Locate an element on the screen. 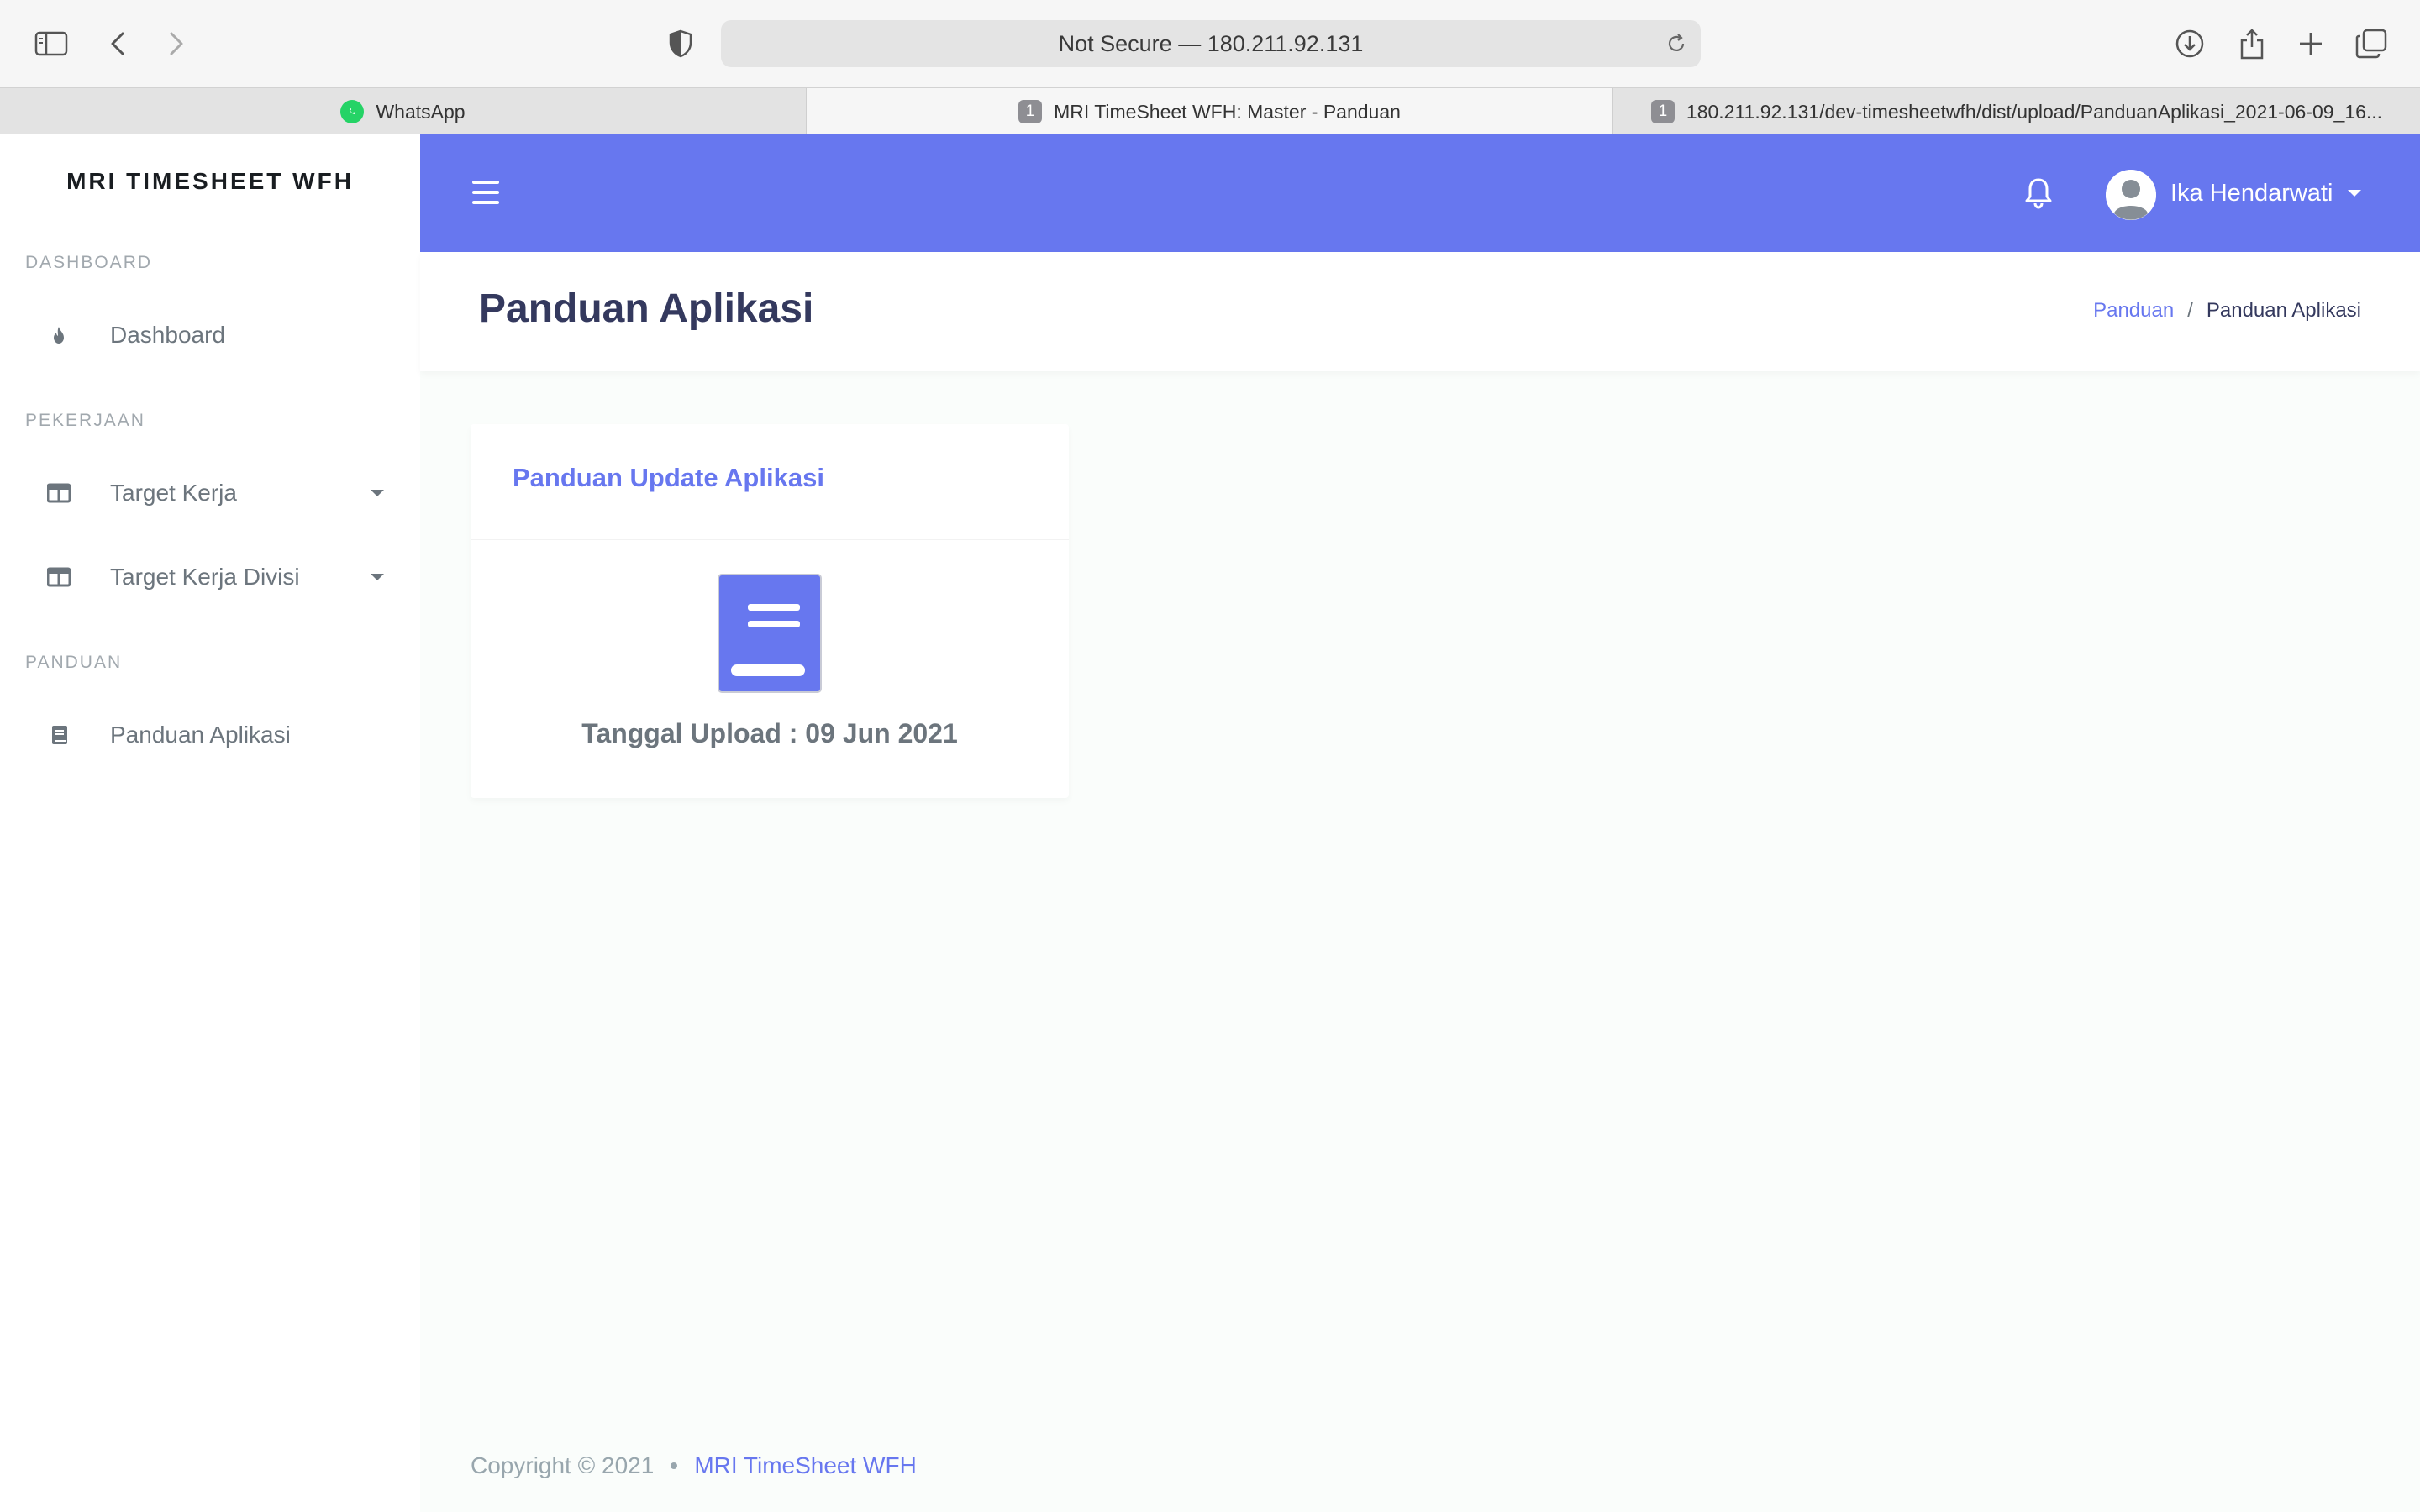  sidebar-item-label: Dashboard is located at coordinates (167, 335).